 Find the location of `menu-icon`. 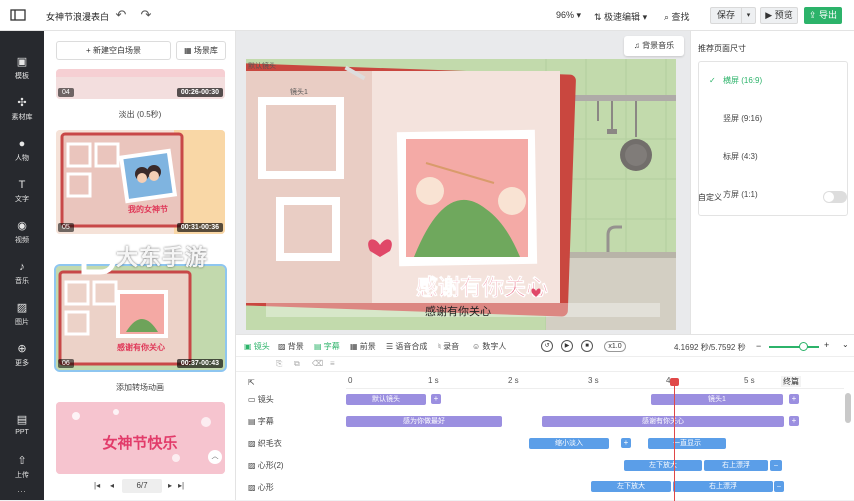

menu-icon is located at coordinates (18, 15).